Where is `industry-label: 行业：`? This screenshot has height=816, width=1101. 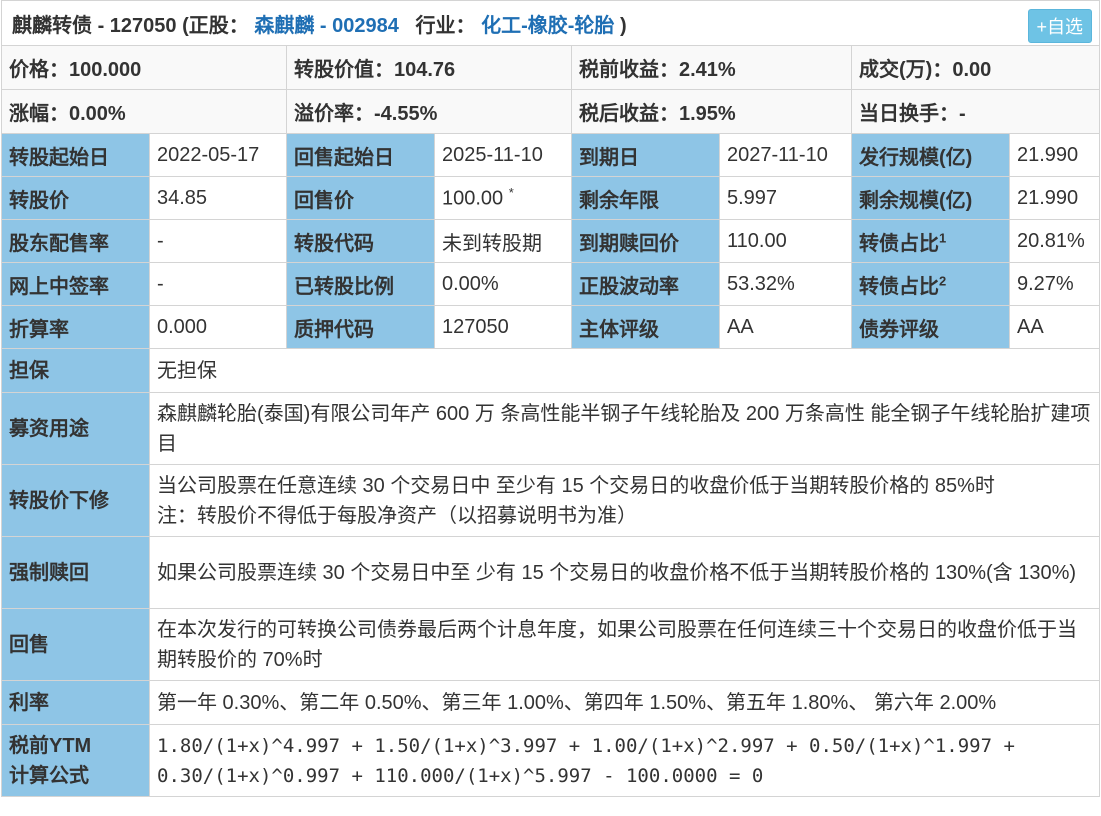 industry-label: 行业： is located at coordinates (445, 25).